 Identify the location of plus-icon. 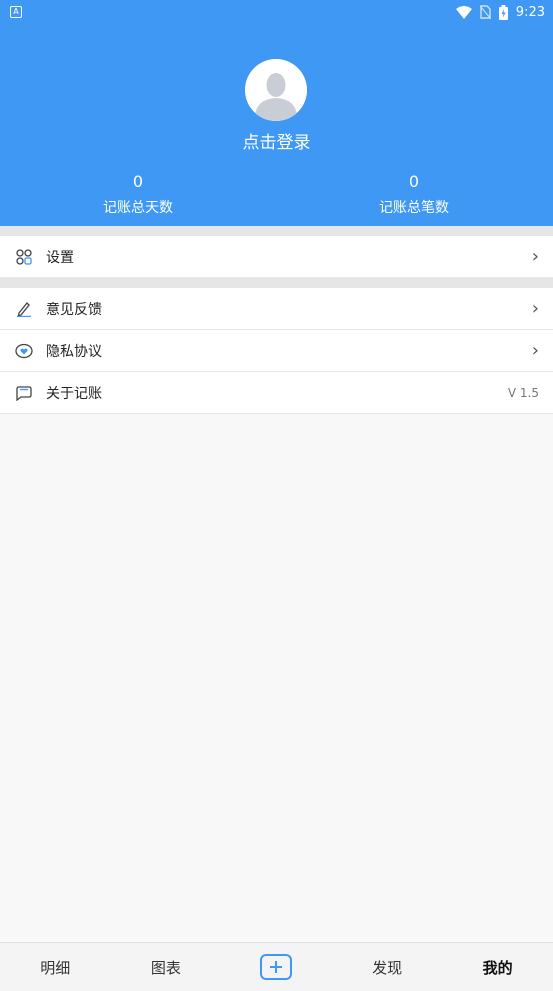
(276, 967).